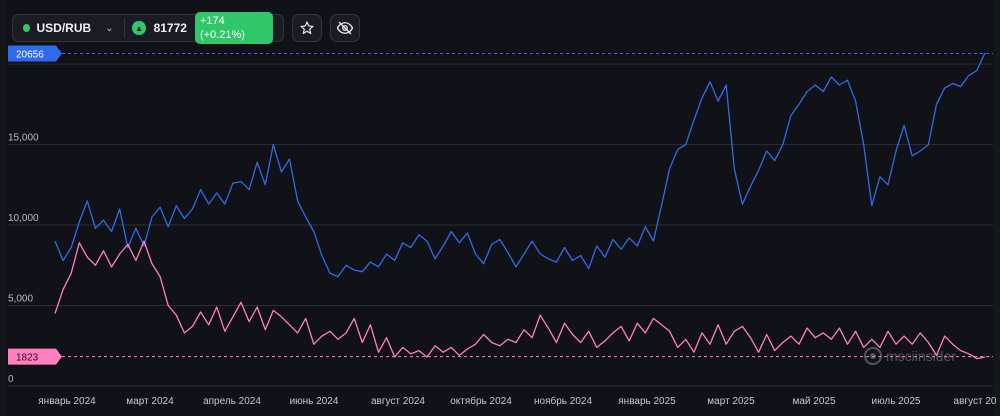  What do you see at coordinates (23, 218) in the screenshot?
I see `y-tick-label: 10,000` at bounding box center [23, 218].